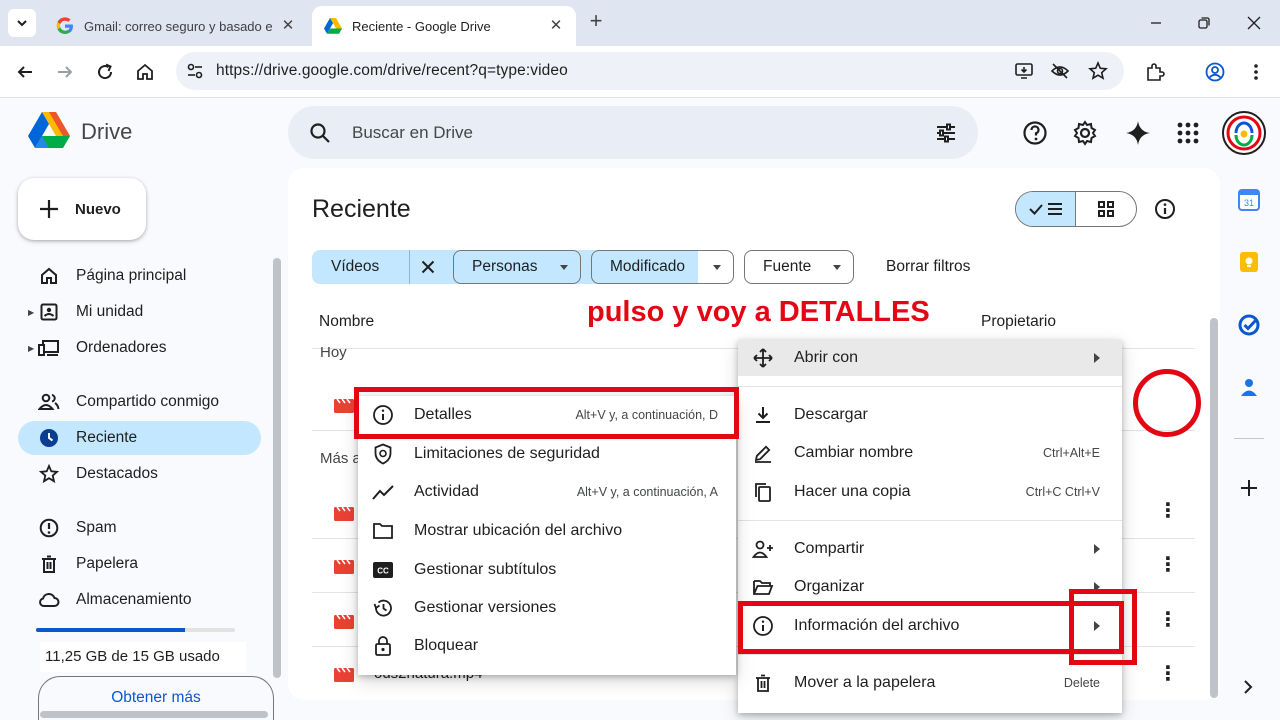  What do you see at coordinates (105, 72) in the screenshot?
I see `reload-button` at bounding box center [105, 72].